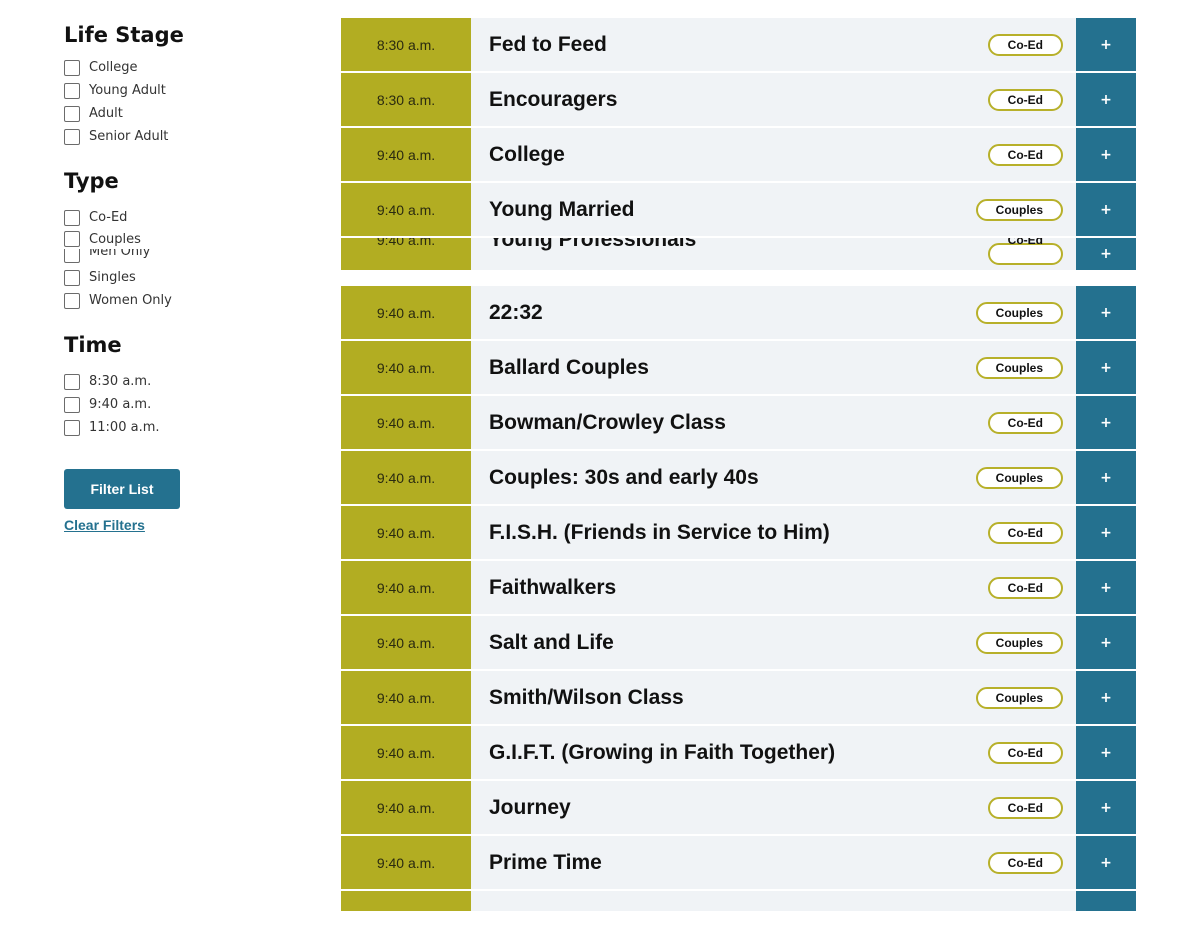 The height and width of the screenshot is (946, 1200). I want to click on class-info: Encouragers Co-Ed, so click(773, 99).